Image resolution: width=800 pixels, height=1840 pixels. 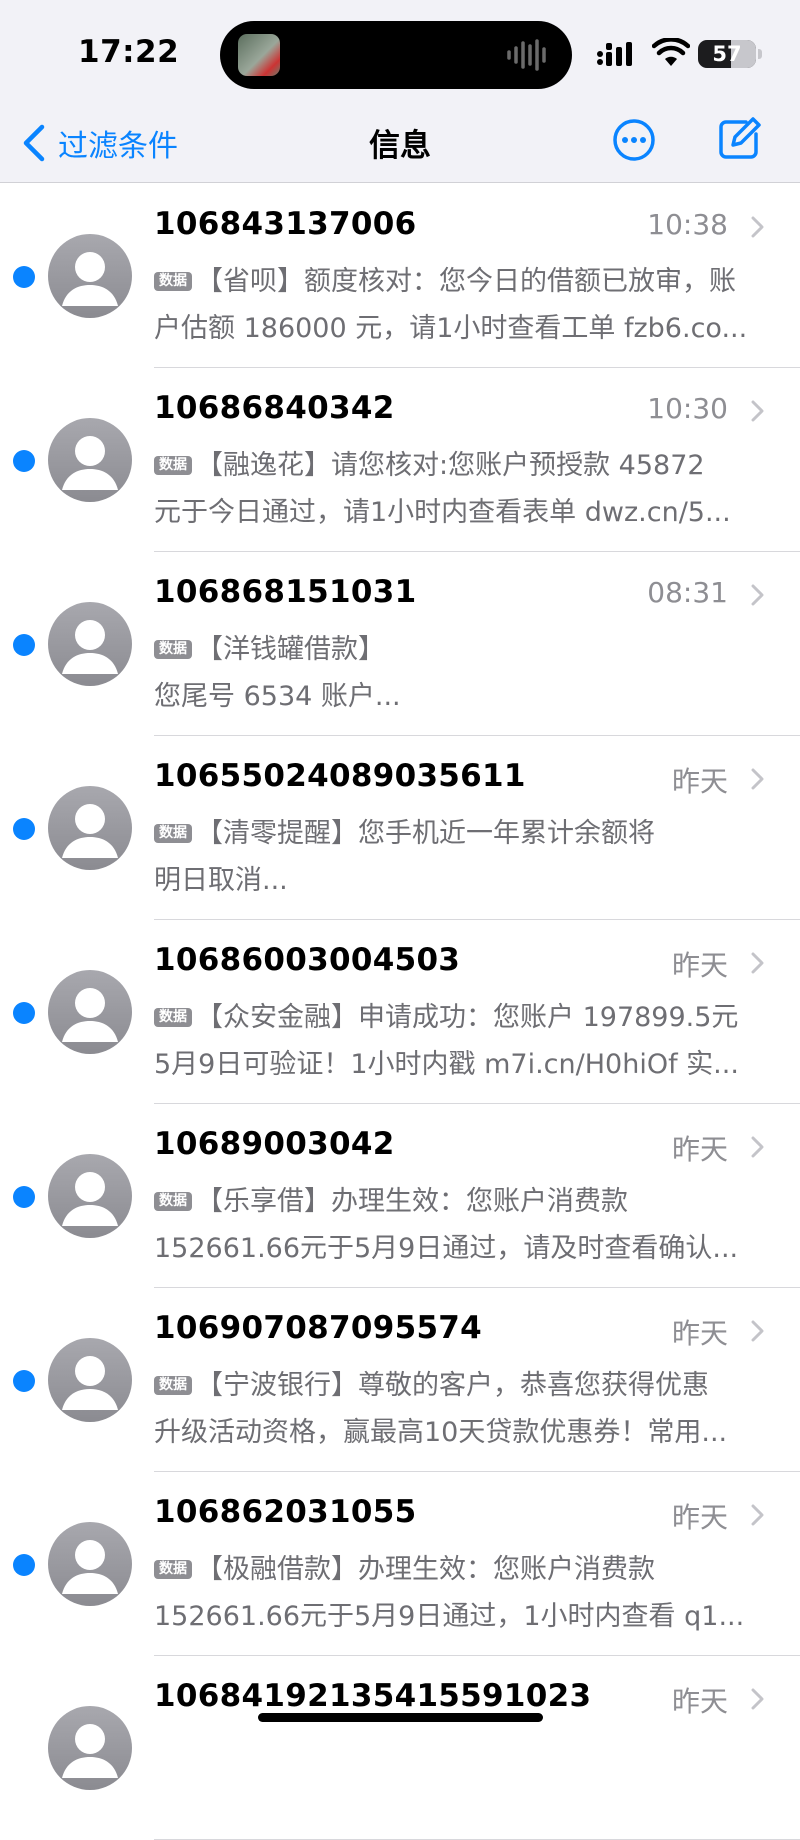 What do you see at coordinates (259, 55) in the screenshot?
I see `now-playing-thumbnail` at bounding box center [259, 55].